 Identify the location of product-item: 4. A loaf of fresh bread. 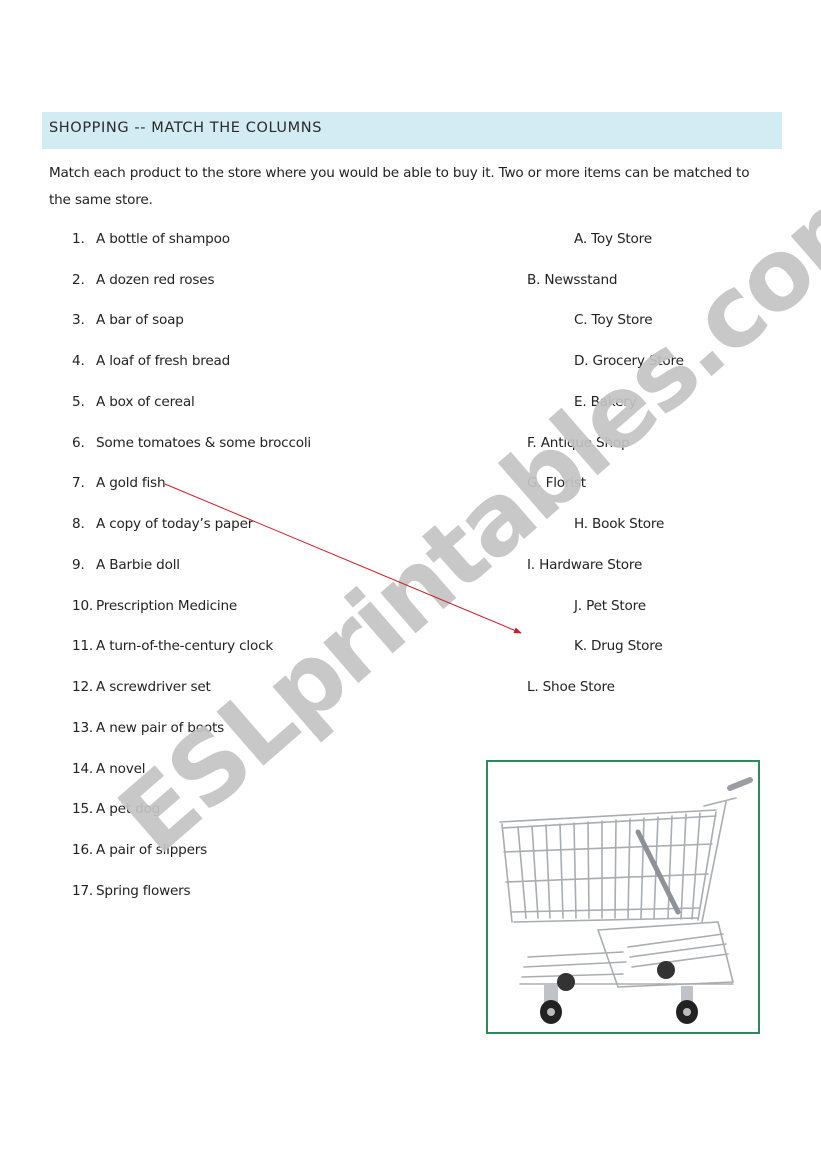
(151, 361).